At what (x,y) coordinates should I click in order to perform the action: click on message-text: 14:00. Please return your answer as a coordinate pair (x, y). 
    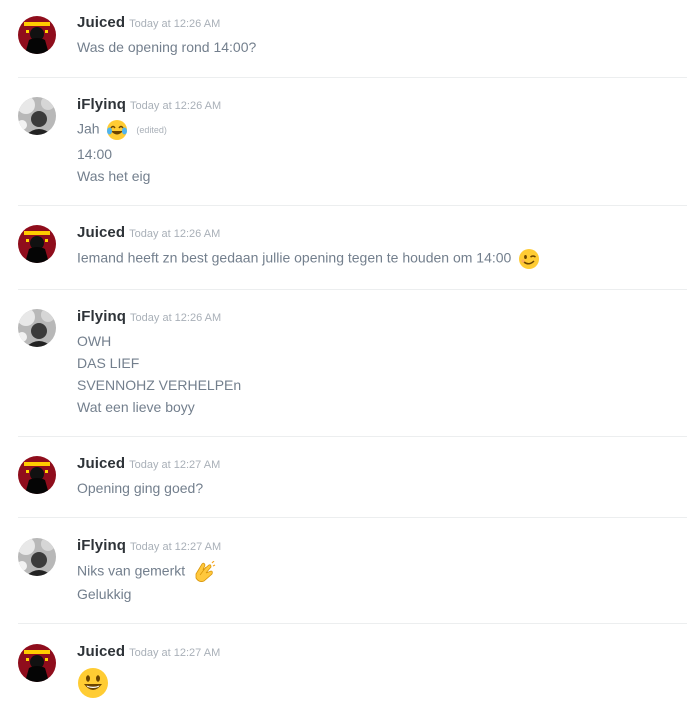
    Looking at the image, I should click on (95, 154).